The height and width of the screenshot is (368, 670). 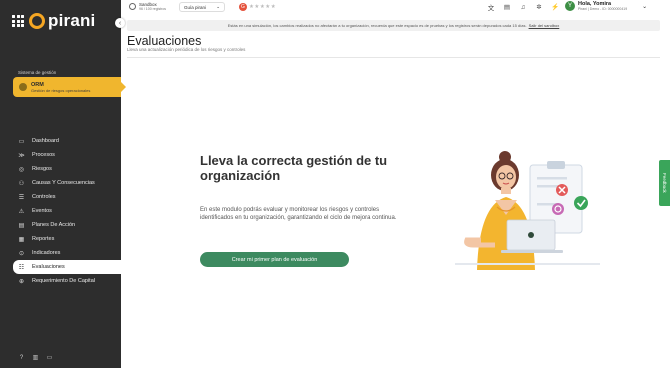 I want to click on sidebar-bottom-actions: ? ▥ ▭, so click(x=35, y=358).